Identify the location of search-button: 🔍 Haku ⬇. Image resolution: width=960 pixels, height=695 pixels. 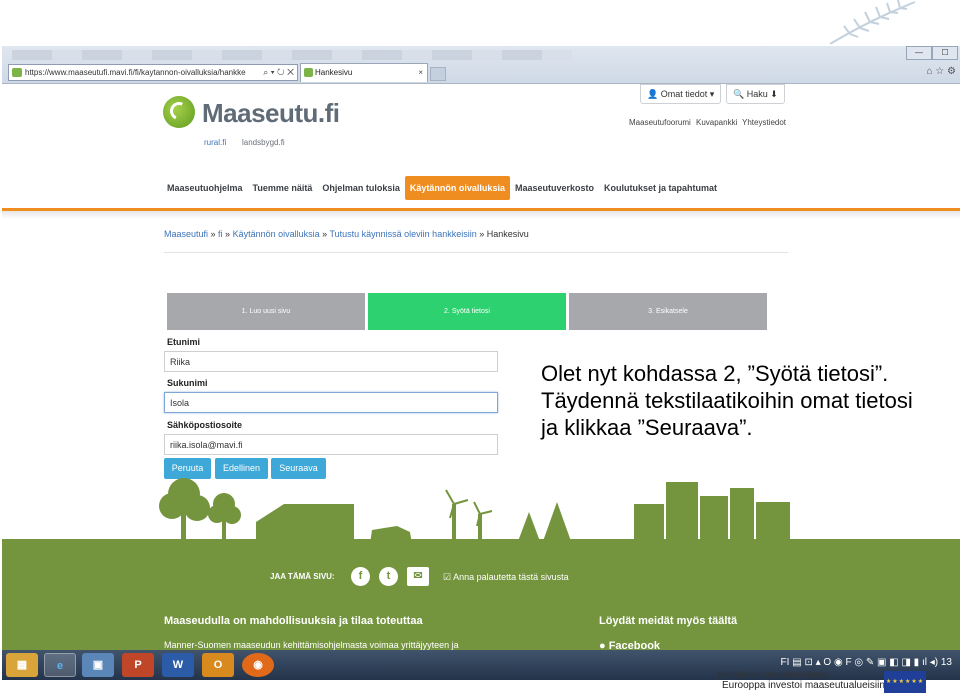
(755, 94).